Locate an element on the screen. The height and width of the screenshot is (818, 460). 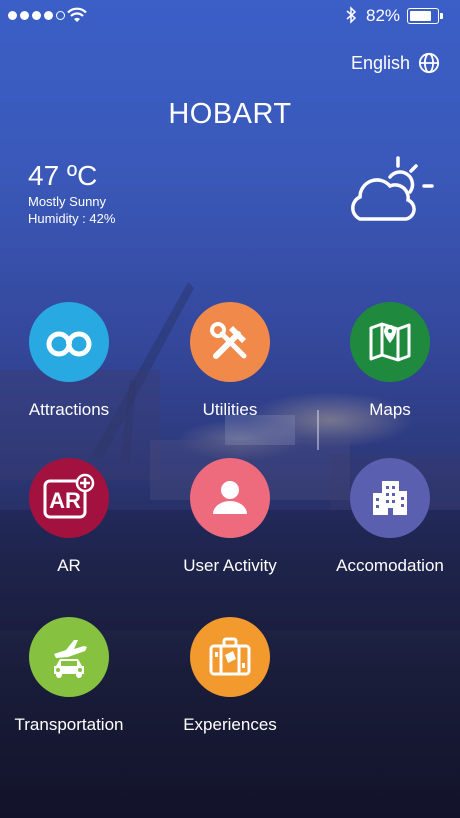
language-selector: English is located at coordinates (395, 63).